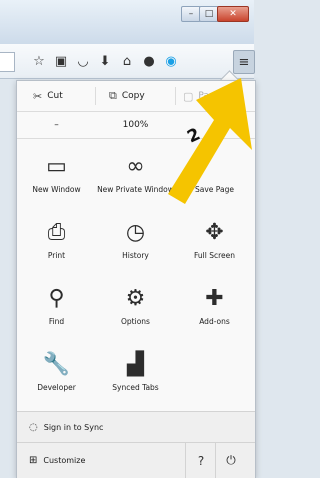 Image resolution: width=320 pixels, height=478 pixels. I want to click on new-window-button: ▭ New Window, so click(56, 178).